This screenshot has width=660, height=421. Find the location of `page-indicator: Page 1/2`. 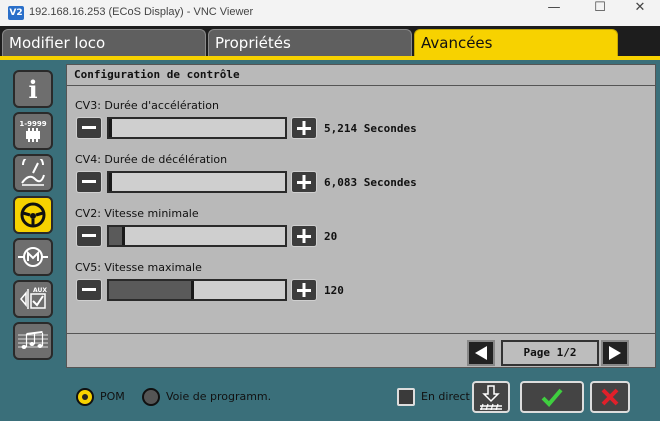

page-indicator: Page 1/2 is located at coordinates (550, 353).